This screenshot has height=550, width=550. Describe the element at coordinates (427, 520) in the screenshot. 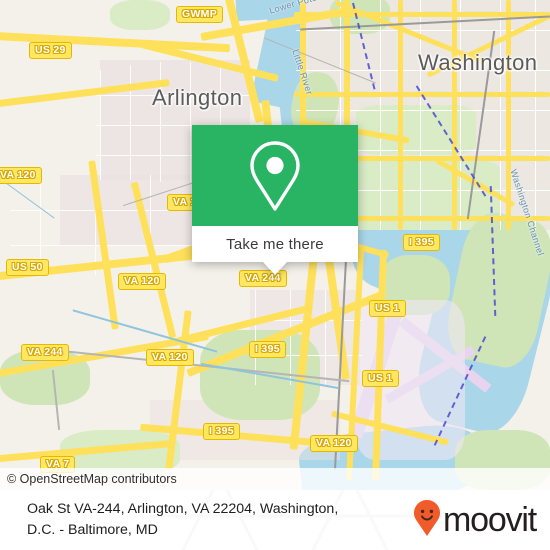

I see `moovit-smiley-pin-icon` at that location.